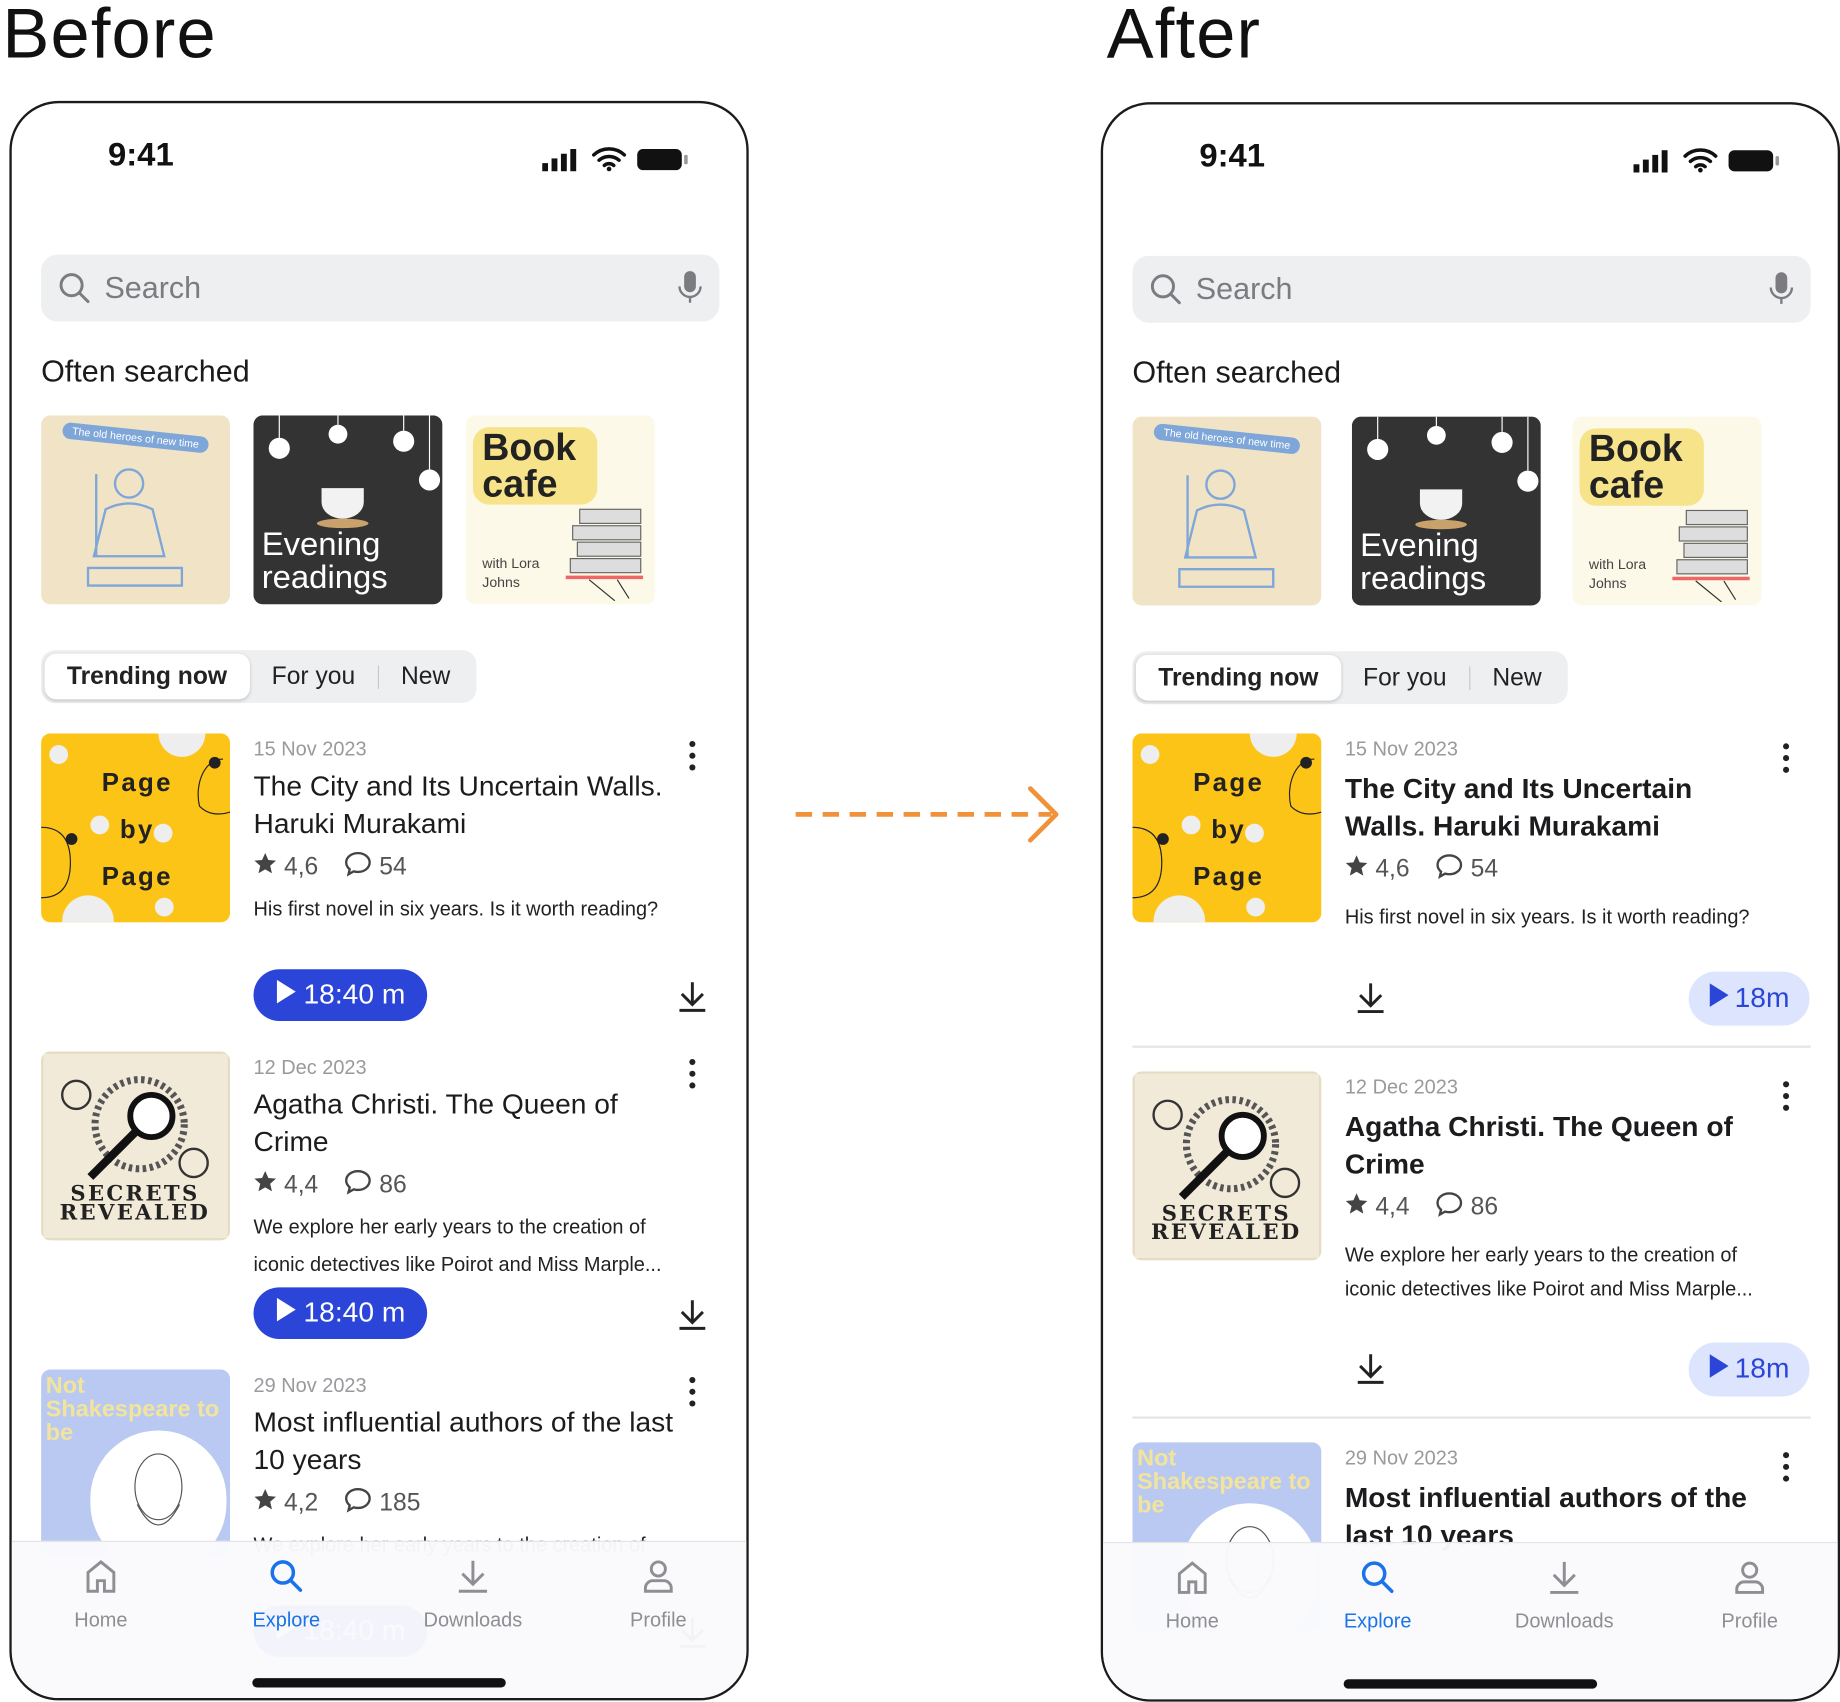  What do you see at coordinates (1754, 161) in the screenshot?
I see `battery-icon` at bounding box center [1754, 161].